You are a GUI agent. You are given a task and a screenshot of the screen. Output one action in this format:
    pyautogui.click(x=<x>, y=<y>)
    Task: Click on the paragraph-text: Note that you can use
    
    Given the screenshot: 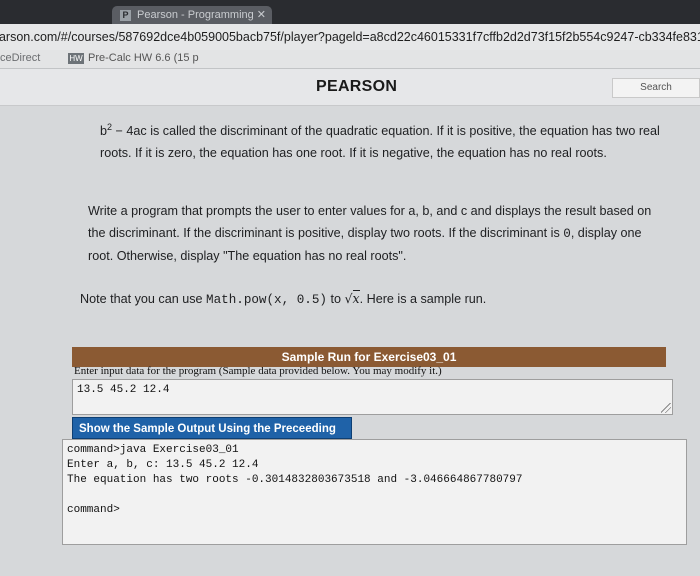 What is the action you would take?
    pyautogui.click(x=143, y=299)
    